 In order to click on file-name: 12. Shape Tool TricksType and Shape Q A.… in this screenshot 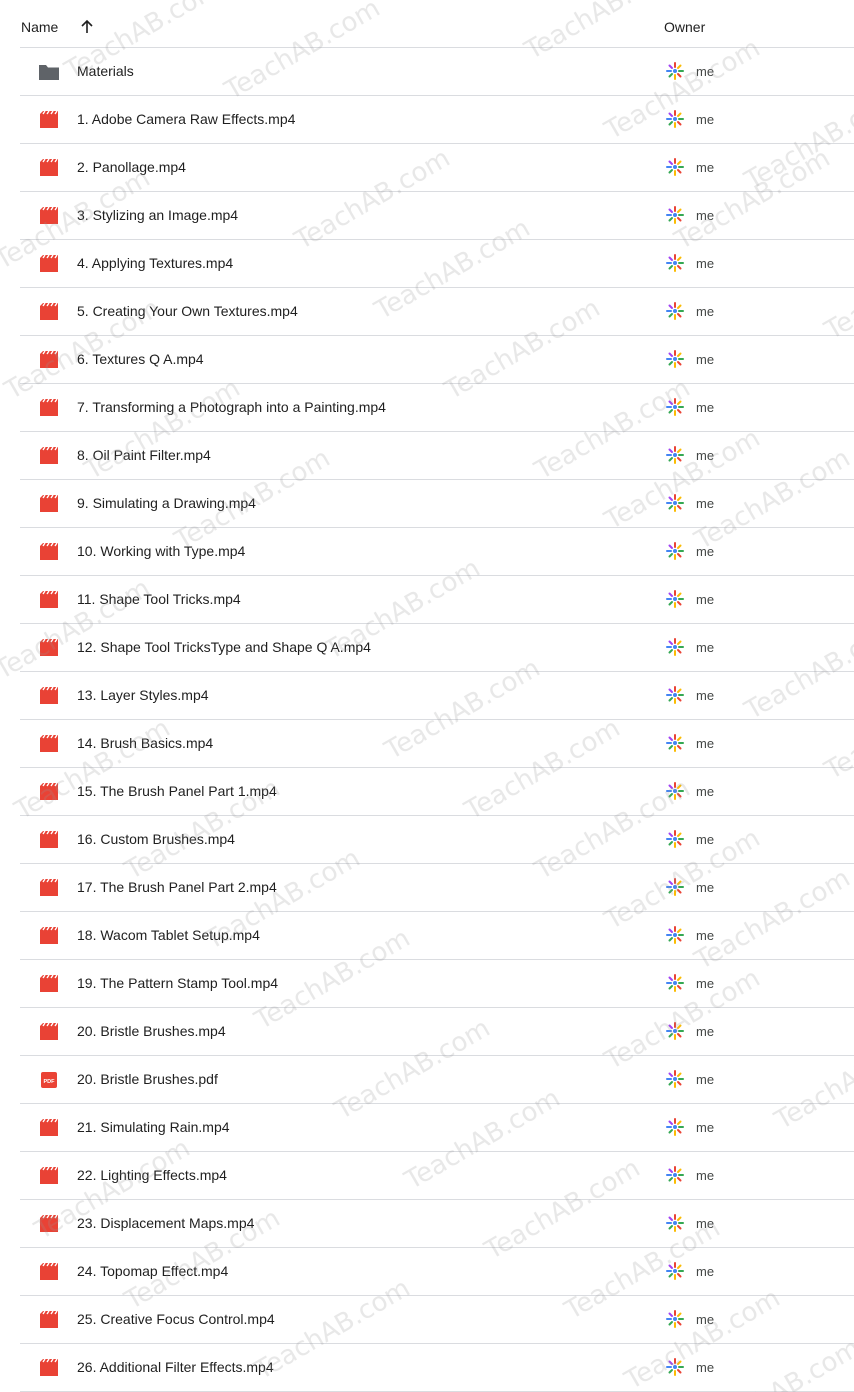, I will do `click(224, 647)`.